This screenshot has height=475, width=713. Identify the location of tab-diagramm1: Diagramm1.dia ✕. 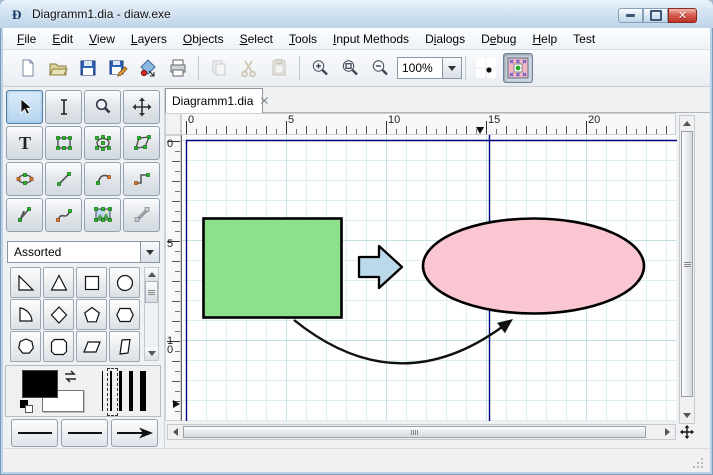
(217, 100).